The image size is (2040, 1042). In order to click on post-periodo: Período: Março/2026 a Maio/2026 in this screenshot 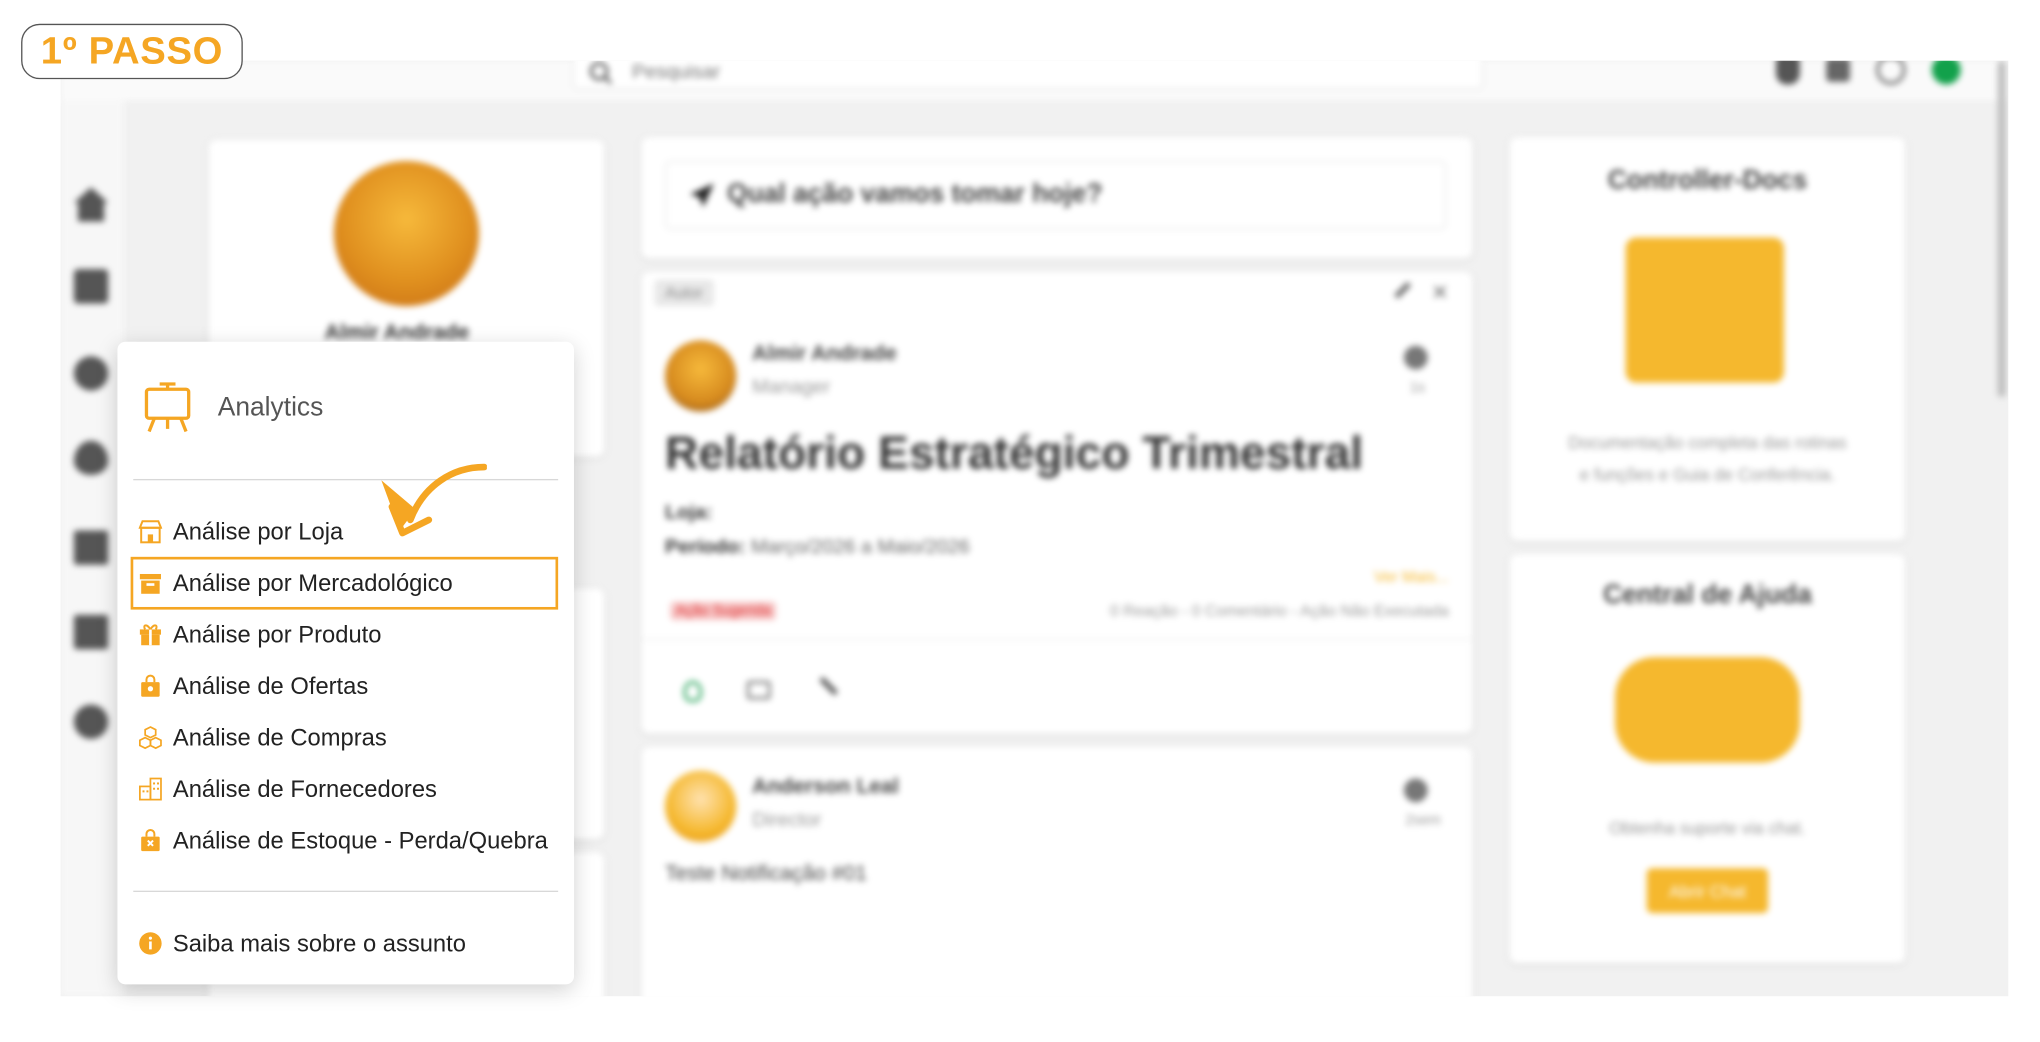, I will do `click(817, 547)`.